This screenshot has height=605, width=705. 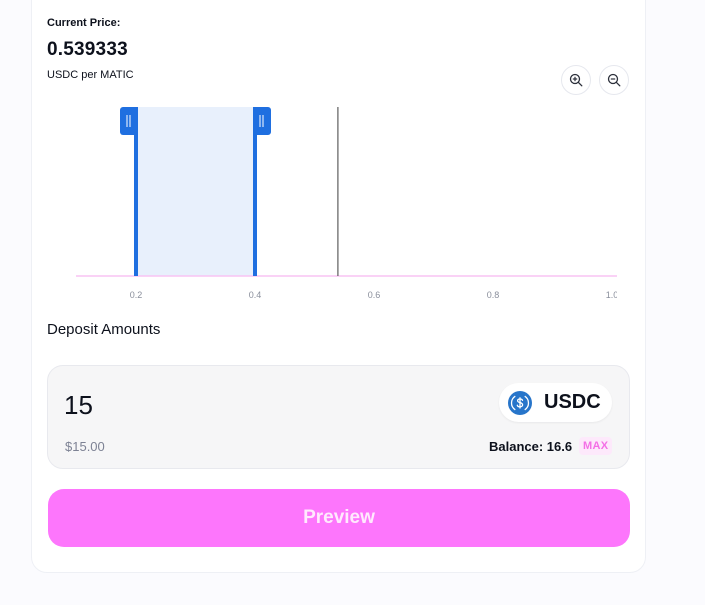 I want to click on token-selector: USDC, so click(x=555, y=402).